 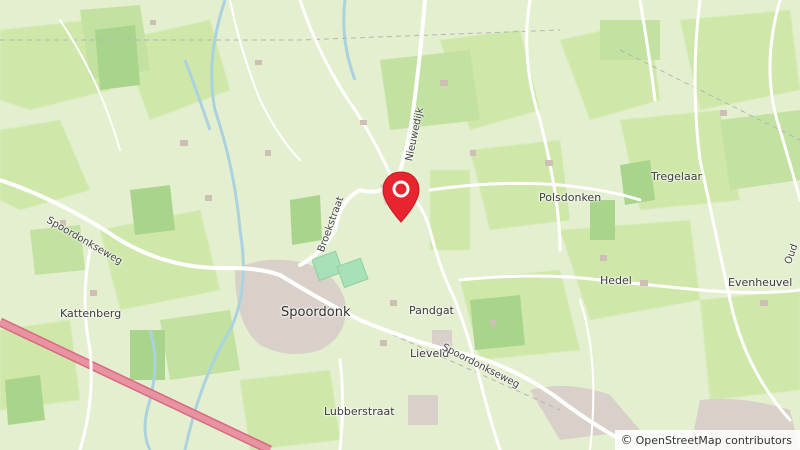 I want to click on attribution-bar: © OpenStreetMap contributors, so click(x=707, y=440).